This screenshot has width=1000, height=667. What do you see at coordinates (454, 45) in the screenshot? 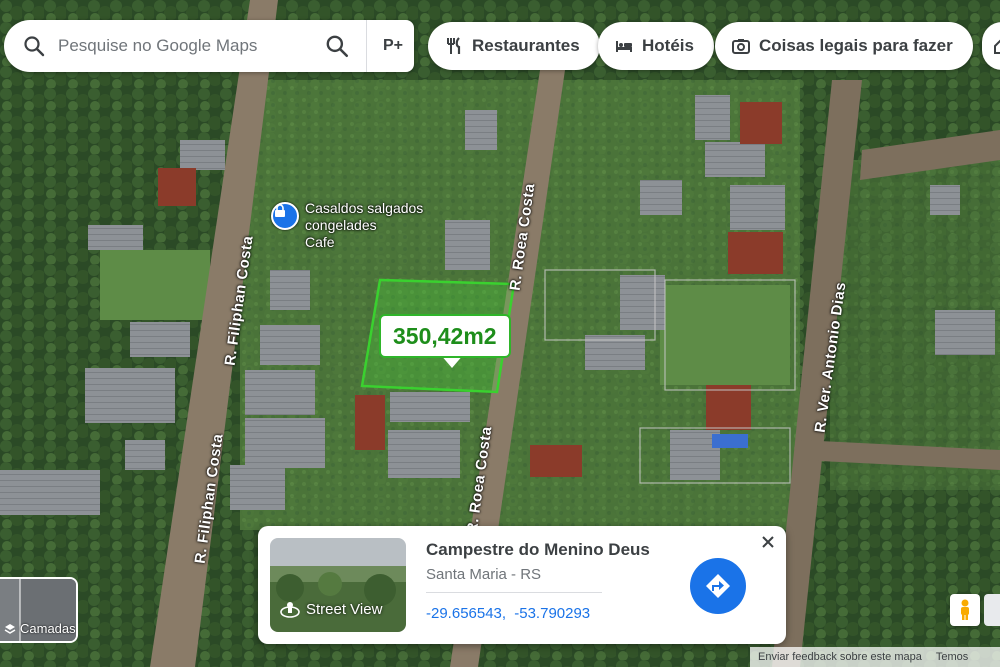
I see `fork-knife-icon` at bounding box center [454, 45].